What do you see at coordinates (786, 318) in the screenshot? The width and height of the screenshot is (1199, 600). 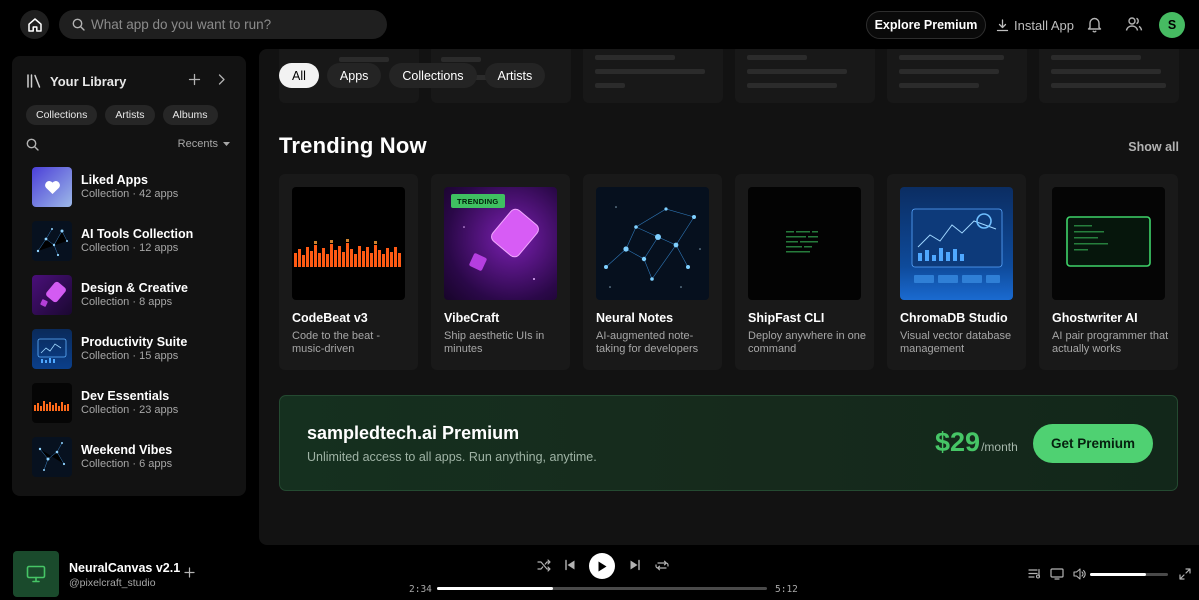 I see `card-title: ShipFast CLI` at bounding box center [786, 318].